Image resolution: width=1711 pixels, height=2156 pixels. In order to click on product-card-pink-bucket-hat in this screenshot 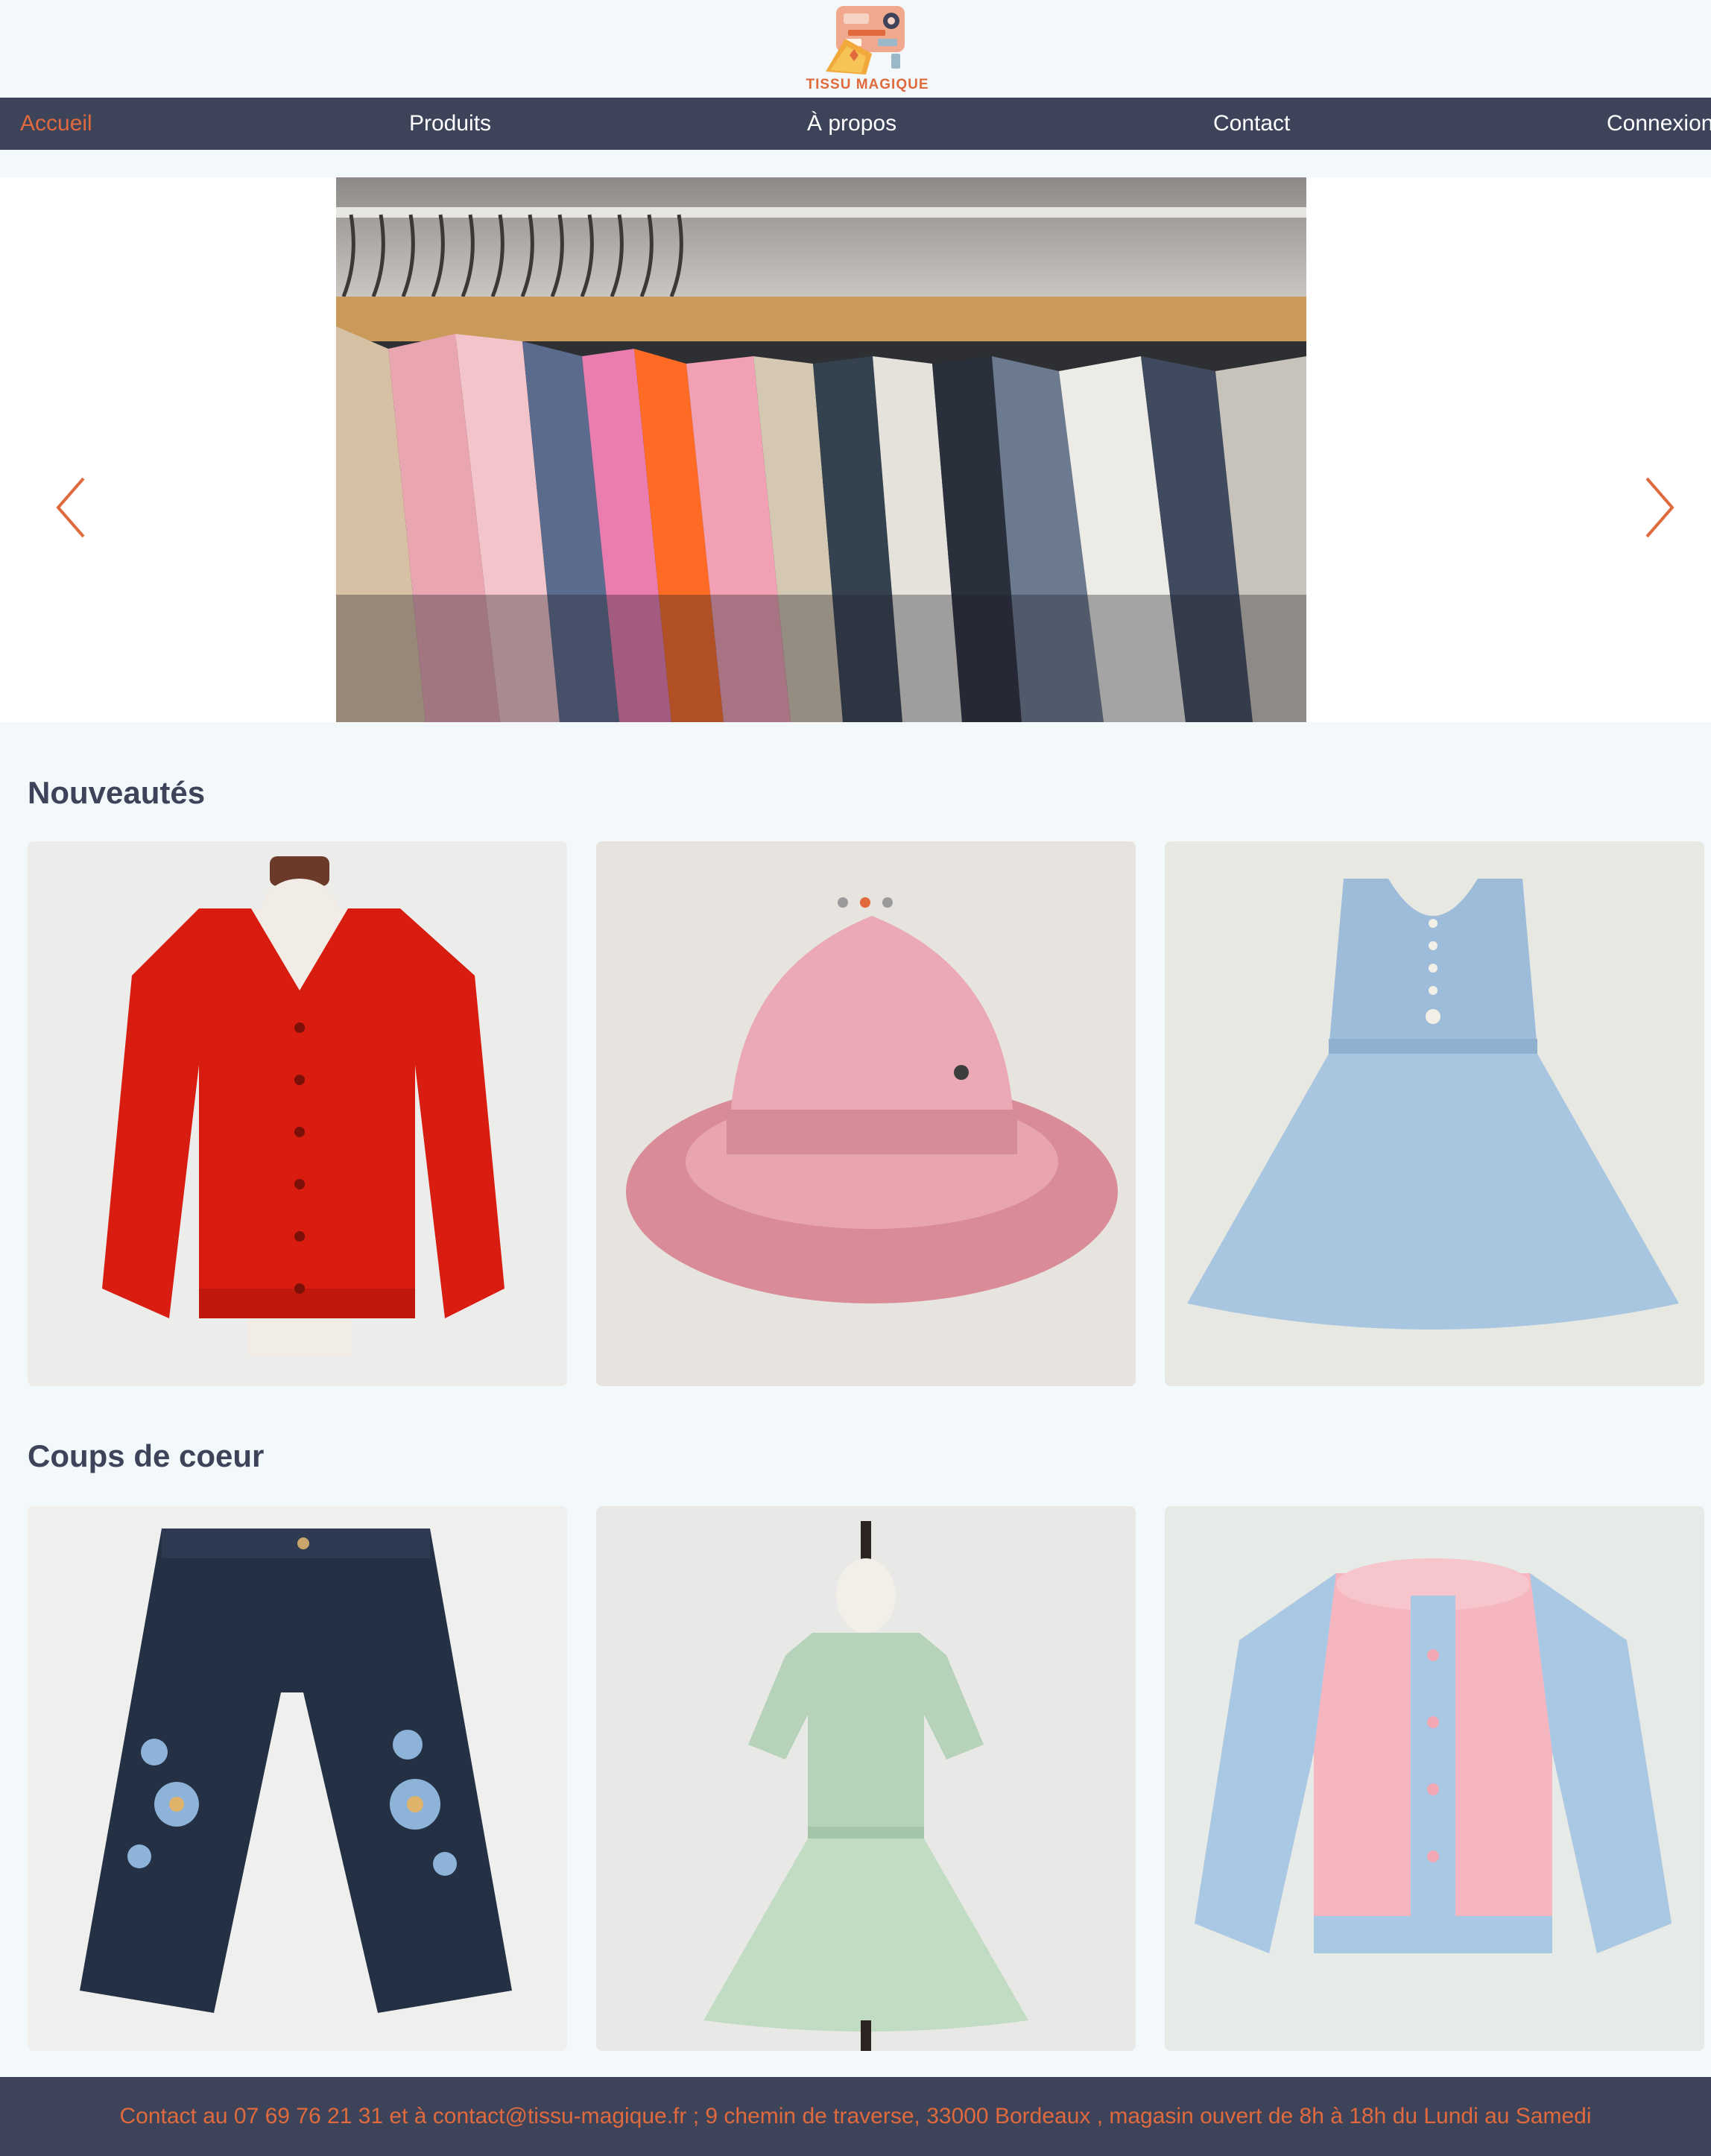, I will do `click(866, 1113)`.